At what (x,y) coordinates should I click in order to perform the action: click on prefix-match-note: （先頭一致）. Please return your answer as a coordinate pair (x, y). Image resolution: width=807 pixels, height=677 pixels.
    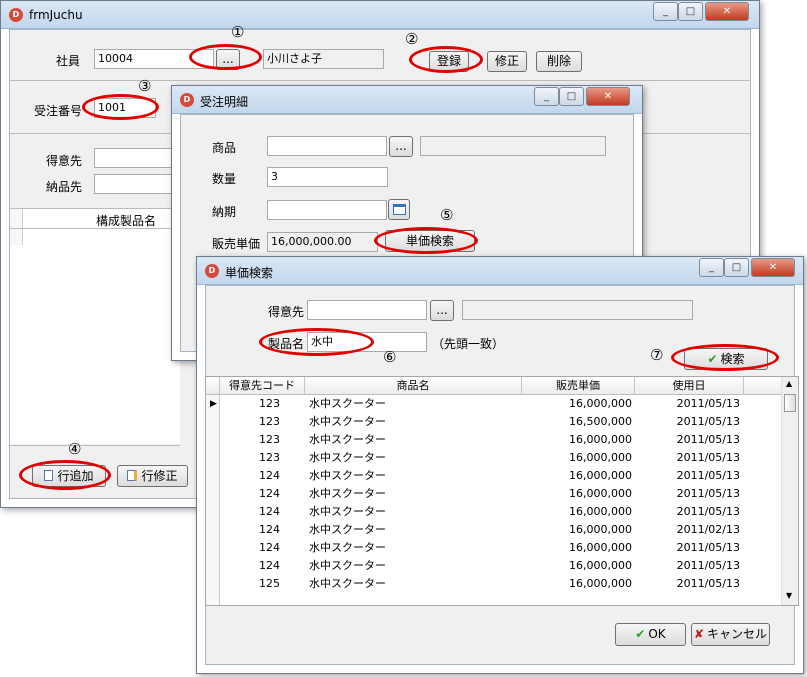
    Looking at the image, I should click on (468, 344).